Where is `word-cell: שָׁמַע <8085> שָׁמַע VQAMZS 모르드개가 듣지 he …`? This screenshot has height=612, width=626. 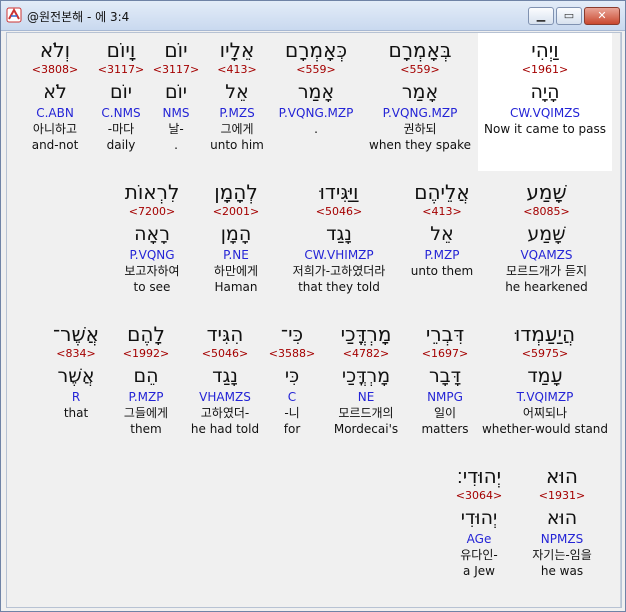 word-cell: שָׁמַע <8085> שָׁמַע VQAMZS 모르드개가 듣지 he … is located at coordinates (546, 244).